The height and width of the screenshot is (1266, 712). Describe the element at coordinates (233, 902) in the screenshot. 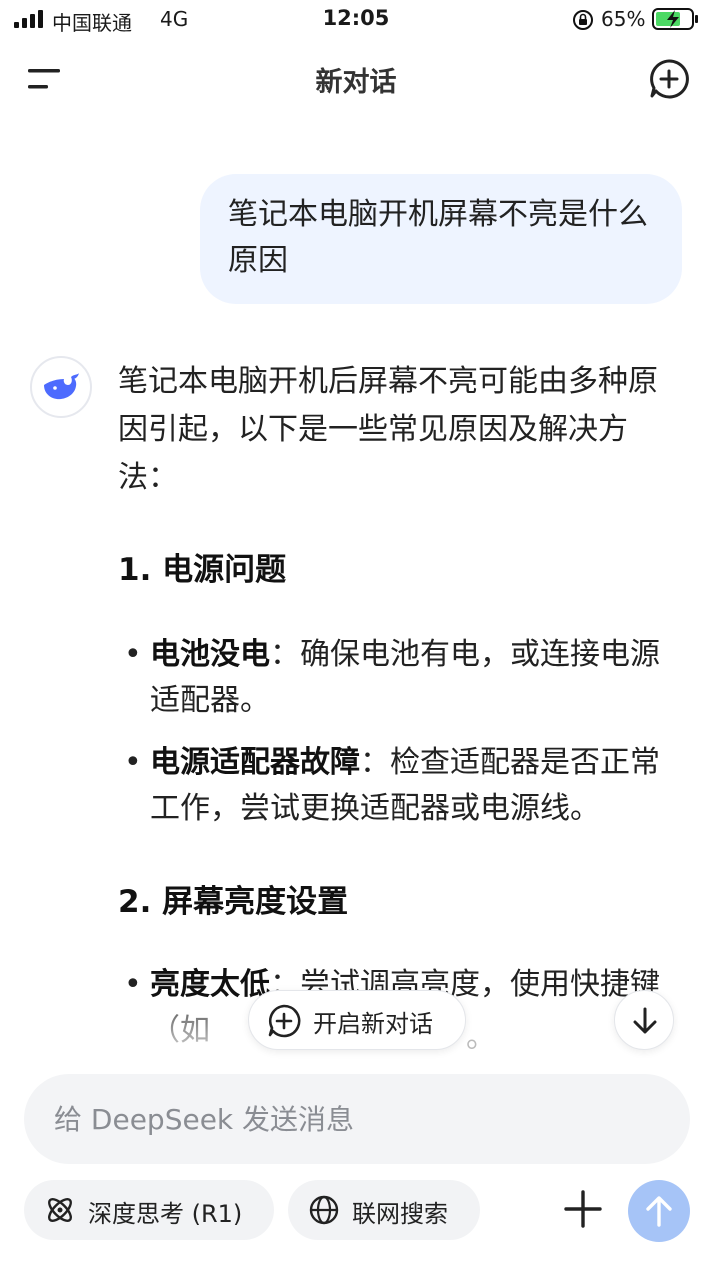

I see `section-heading: 2. 屏幕亮度设置` at that location.